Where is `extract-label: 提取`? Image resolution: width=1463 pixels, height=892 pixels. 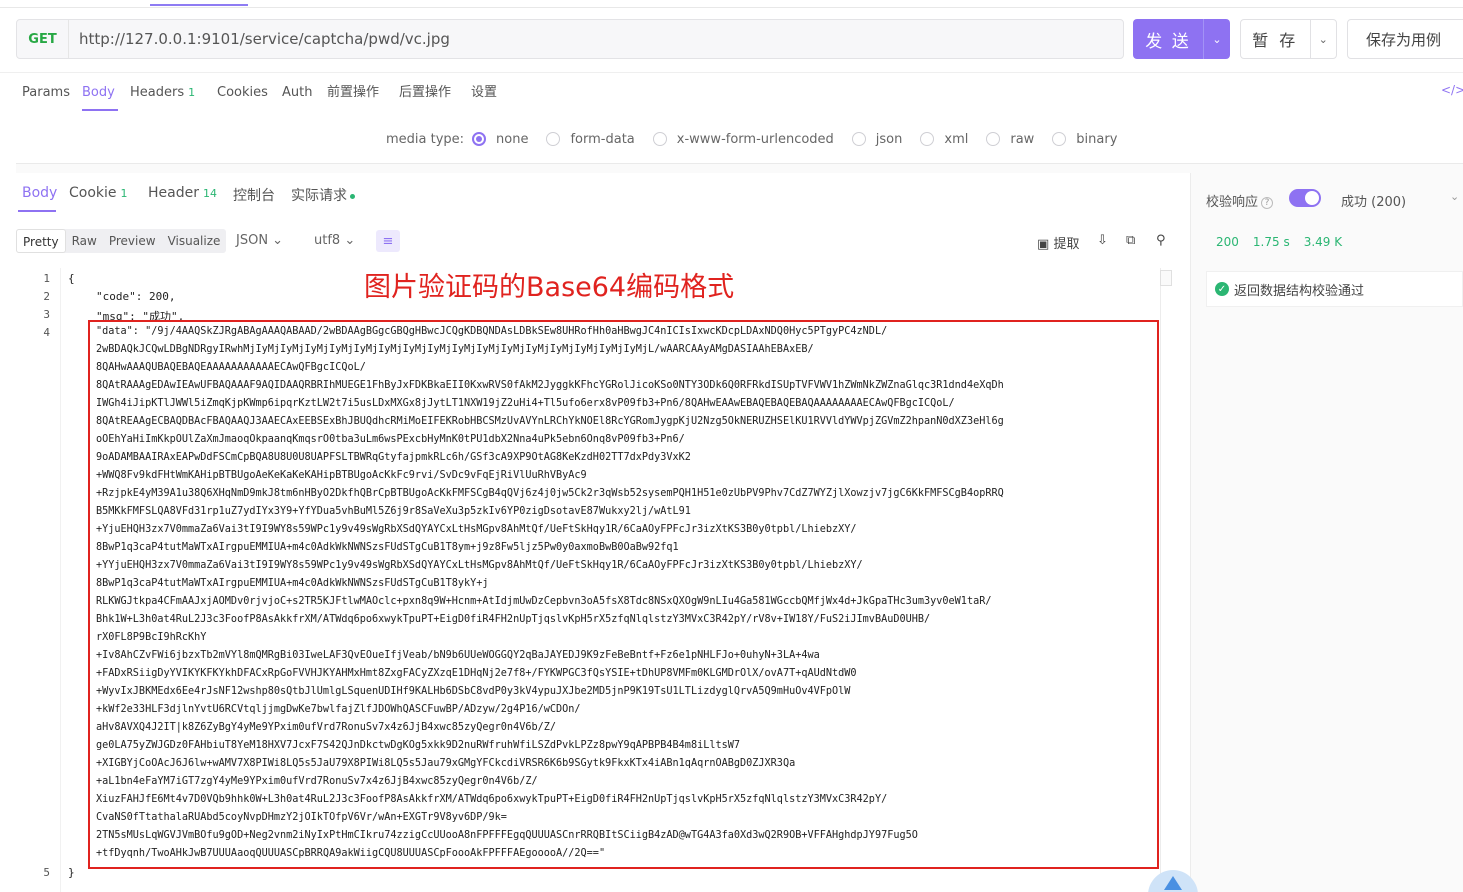 extract-label: 提取 is located at coordinates (1066, 244).